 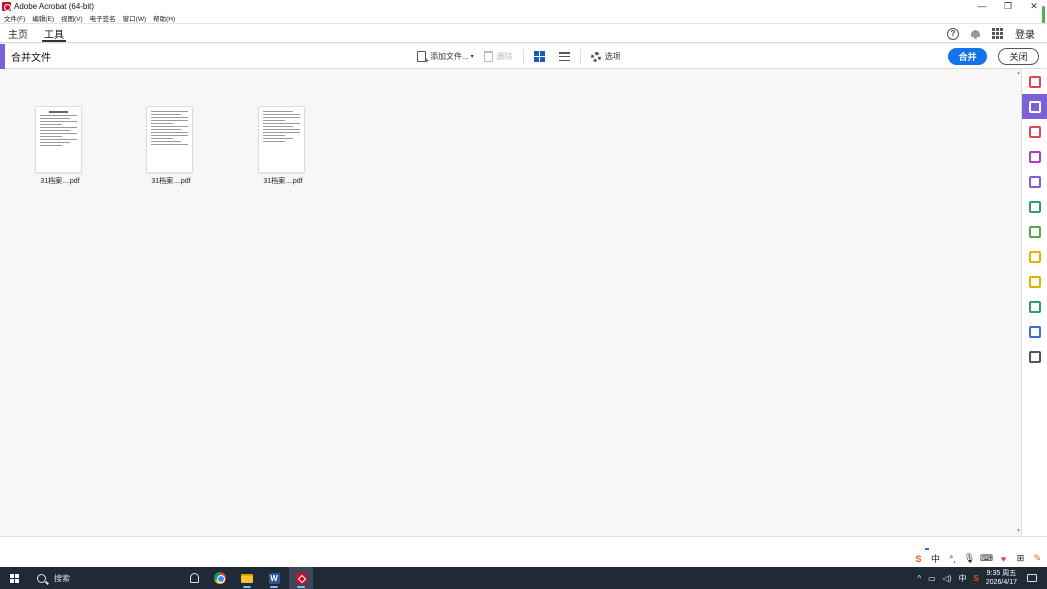 I want to click on rail-tool-edit-pdf, so click(x=1034, y=206).